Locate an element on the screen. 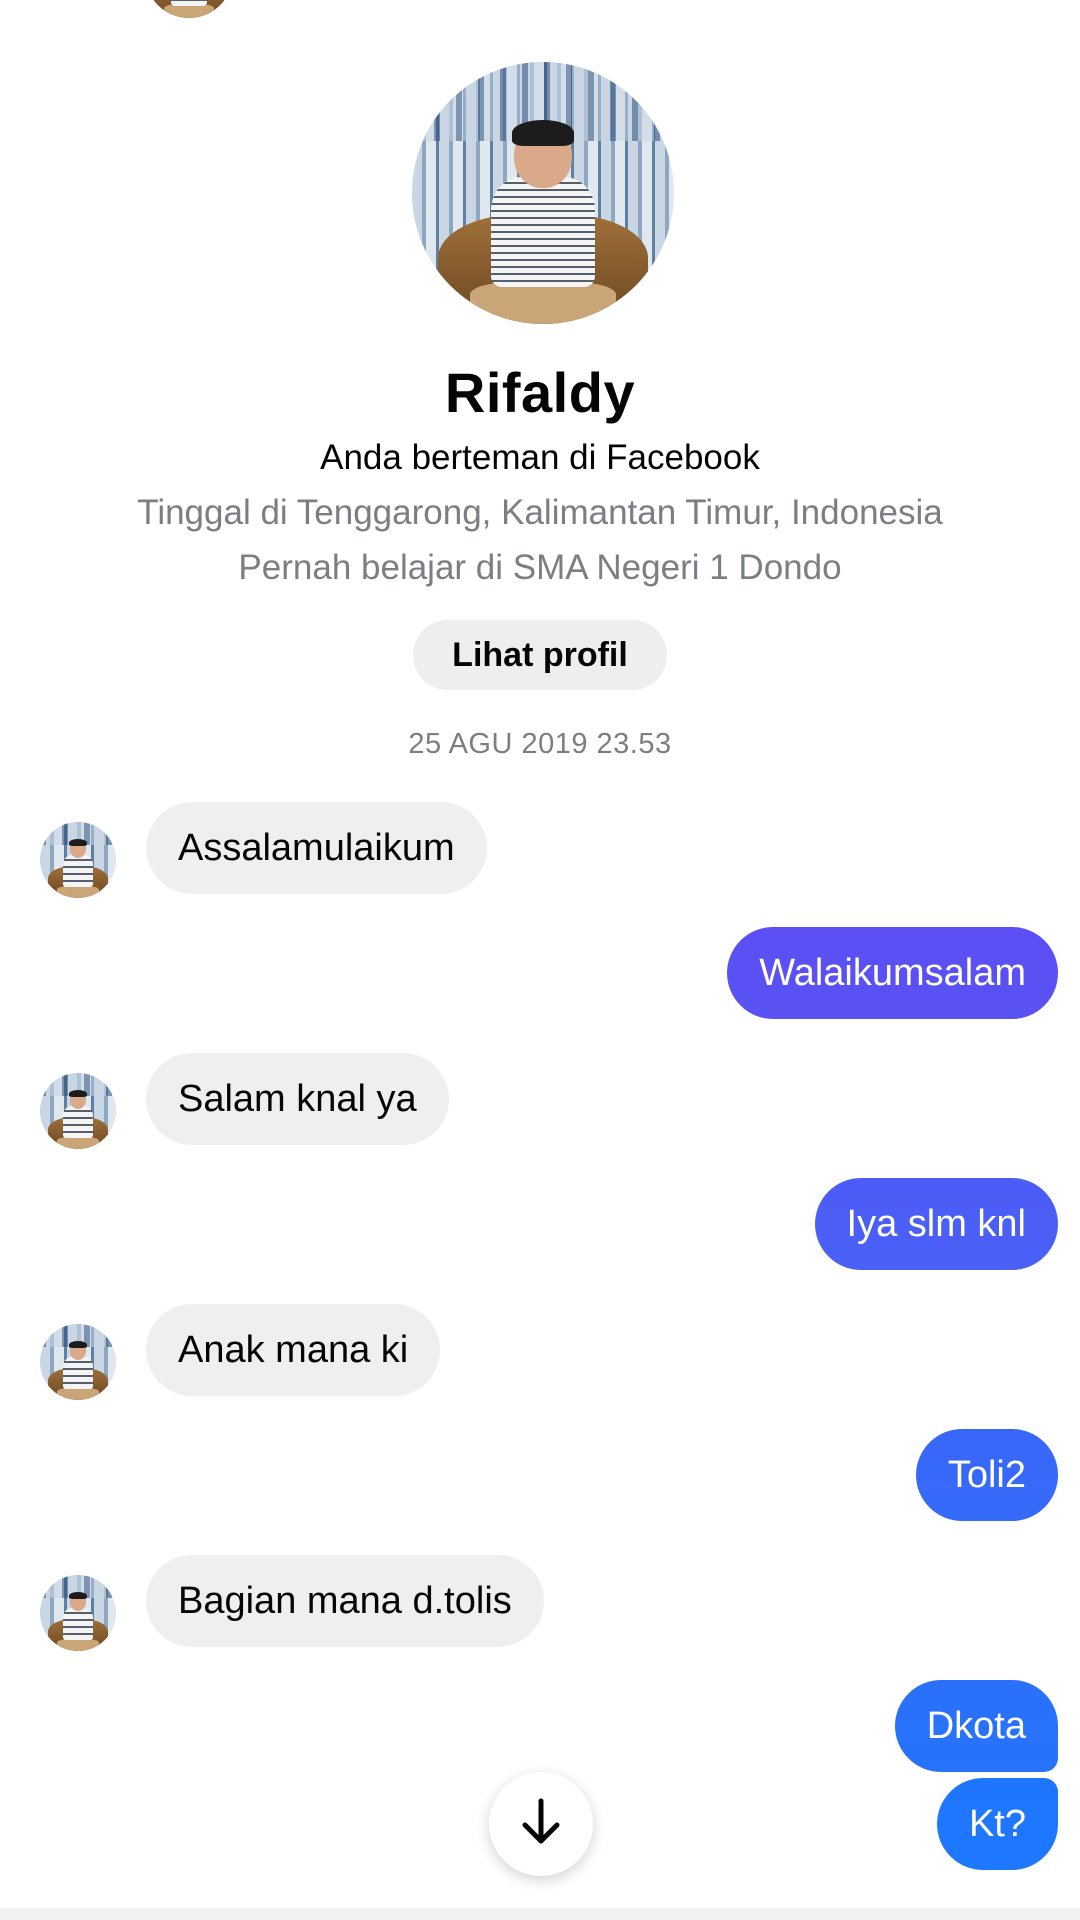 This screenshot has height=1920, width=1080. message-bubble-outgoing: Kt? is located at coordinates (997, 1824).